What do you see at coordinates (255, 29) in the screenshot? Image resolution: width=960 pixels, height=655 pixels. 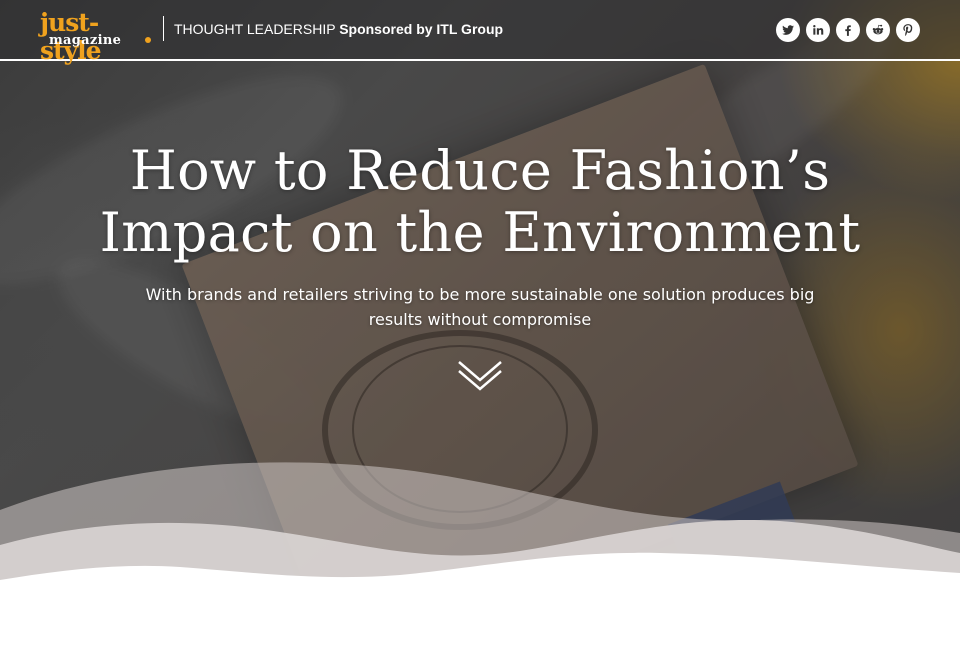 I see `section-label: THOUGHT LEADERSHIP` at bounding box center [255, 29].